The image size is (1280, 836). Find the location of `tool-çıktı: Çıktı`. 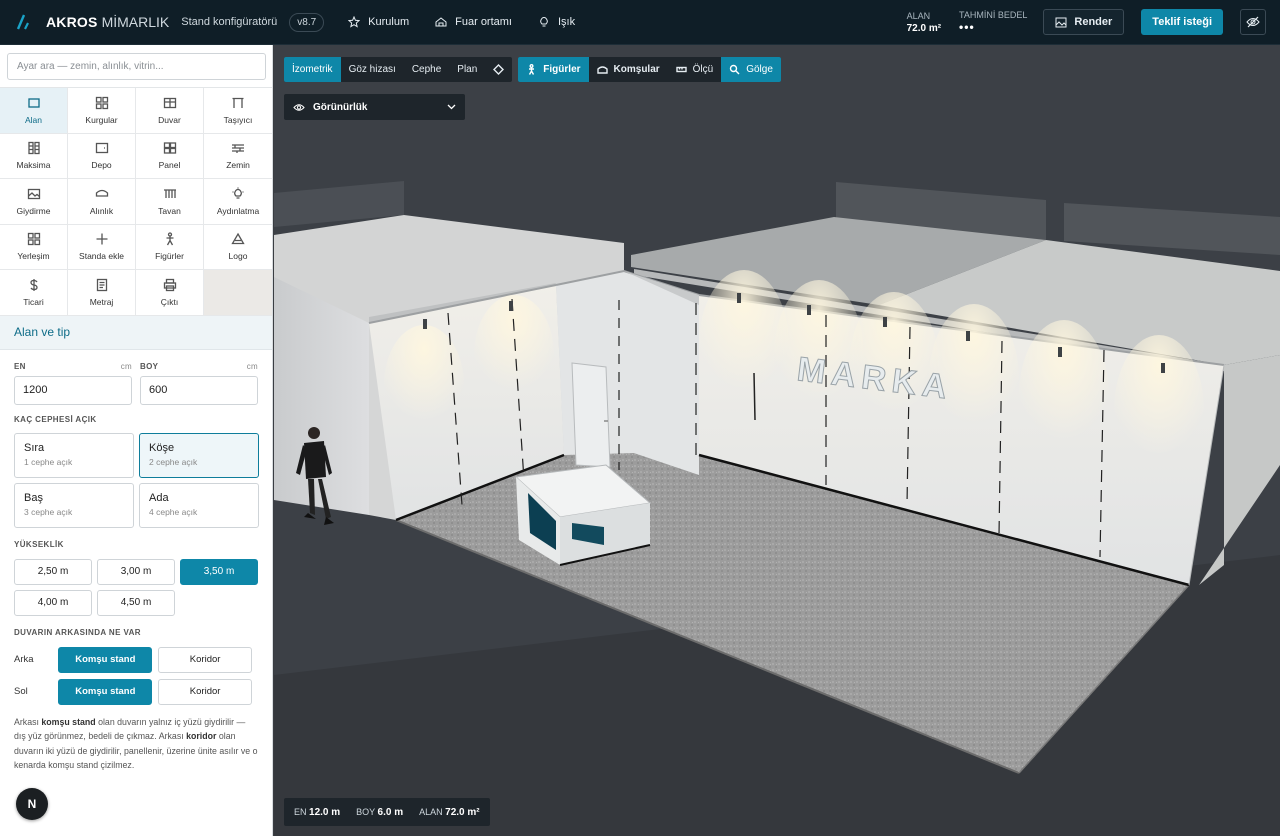

tool-çıktı: Çıktı is located at coordinates (170, 293).